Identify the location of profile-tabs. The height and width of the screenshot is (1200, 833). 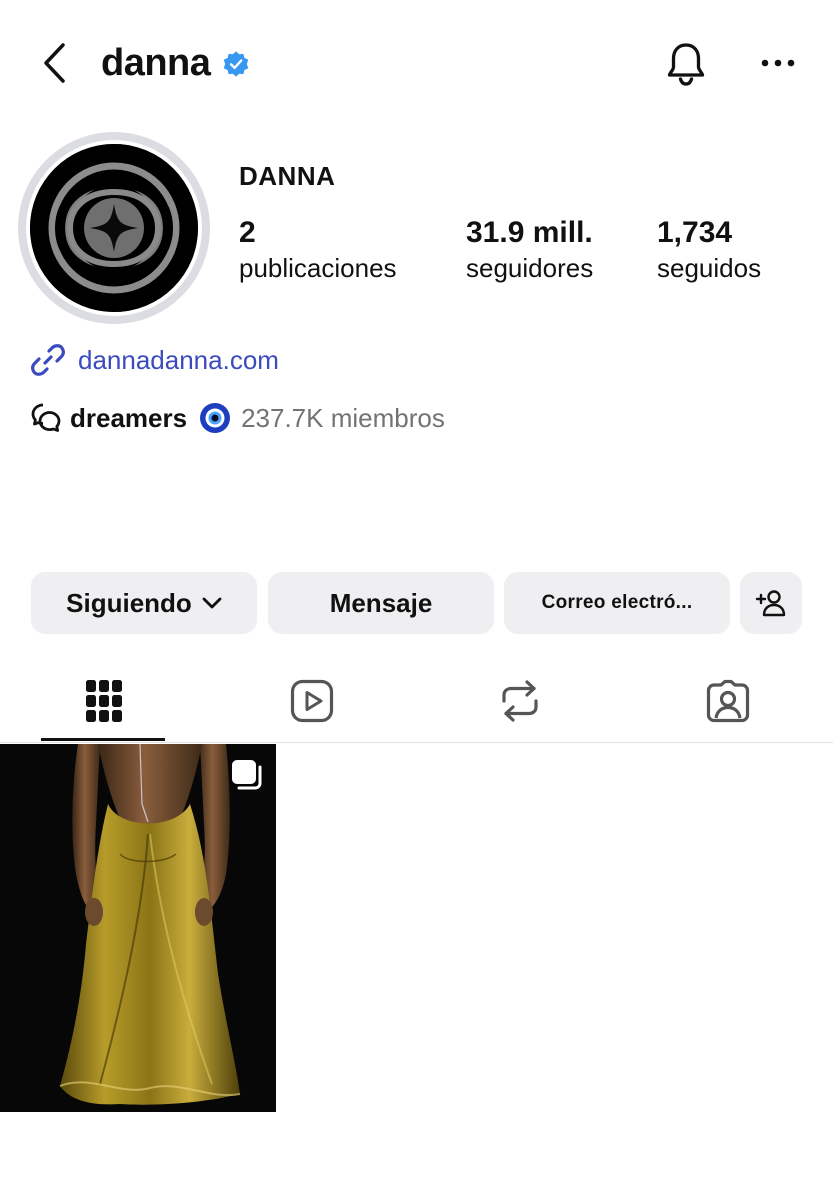
(416, 702).